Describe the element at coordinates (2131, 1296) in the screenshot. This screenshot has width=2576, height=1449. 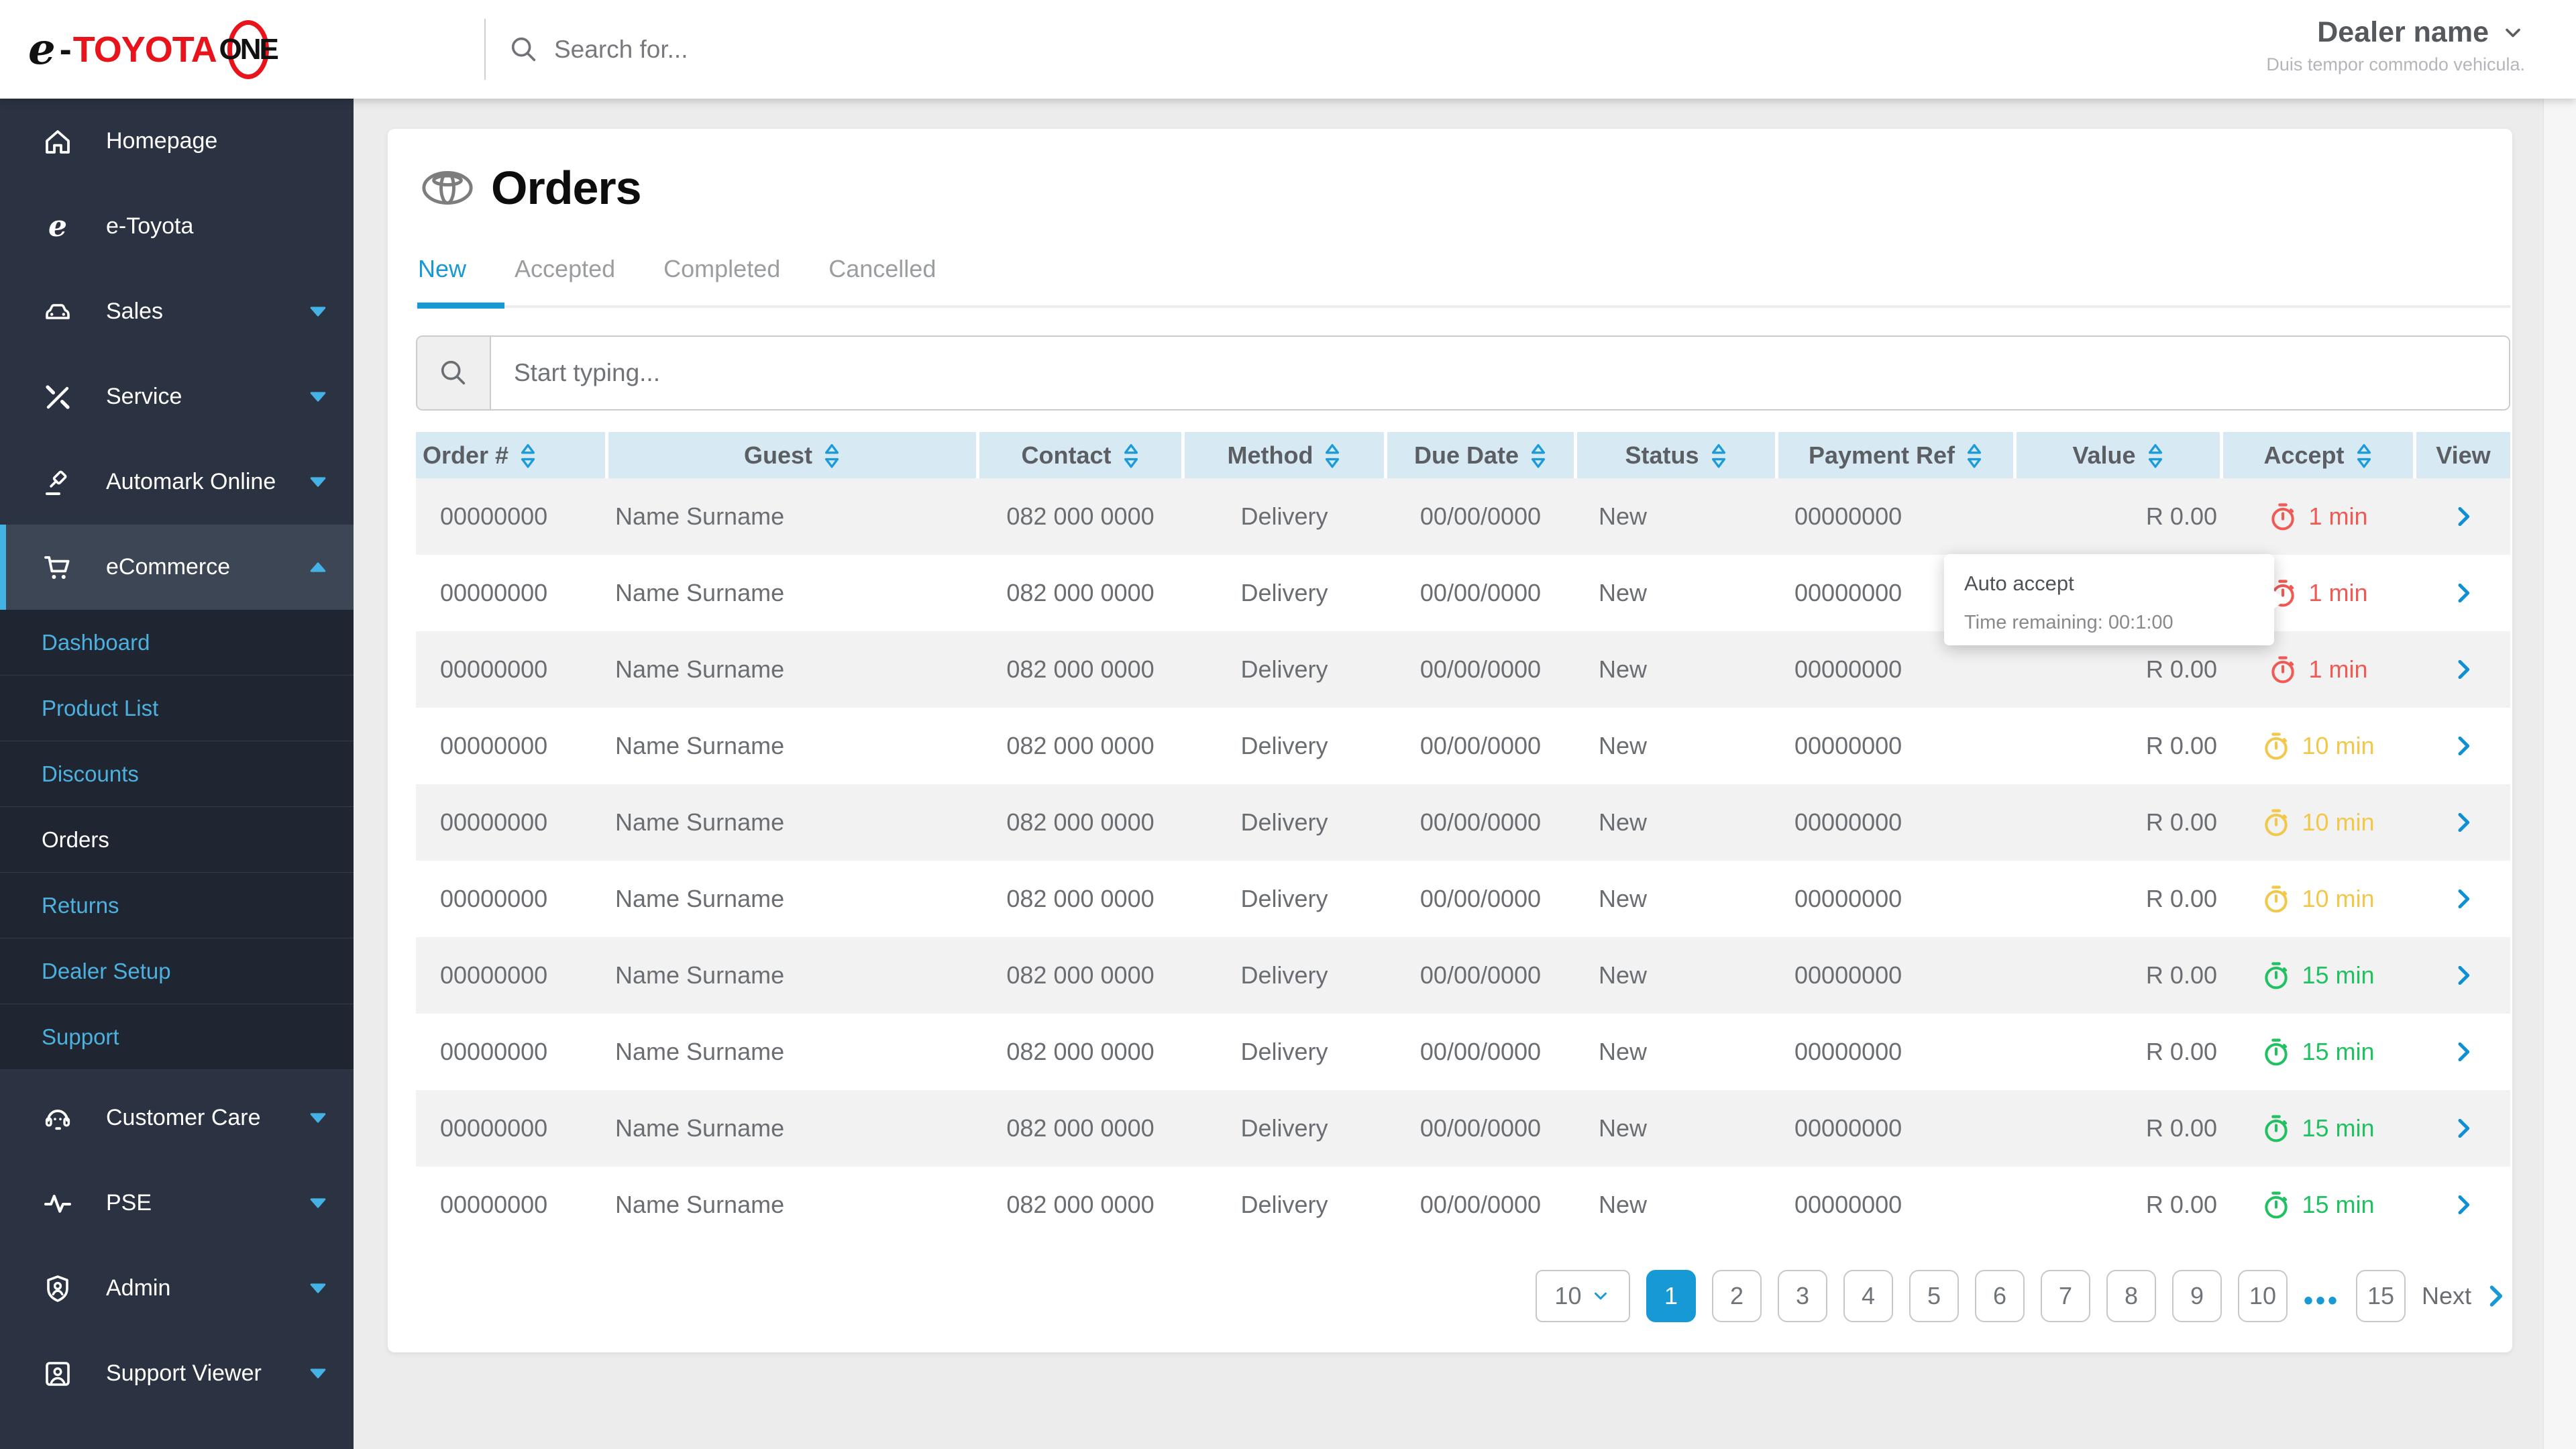
I see `page-button-8: 8` at that location.